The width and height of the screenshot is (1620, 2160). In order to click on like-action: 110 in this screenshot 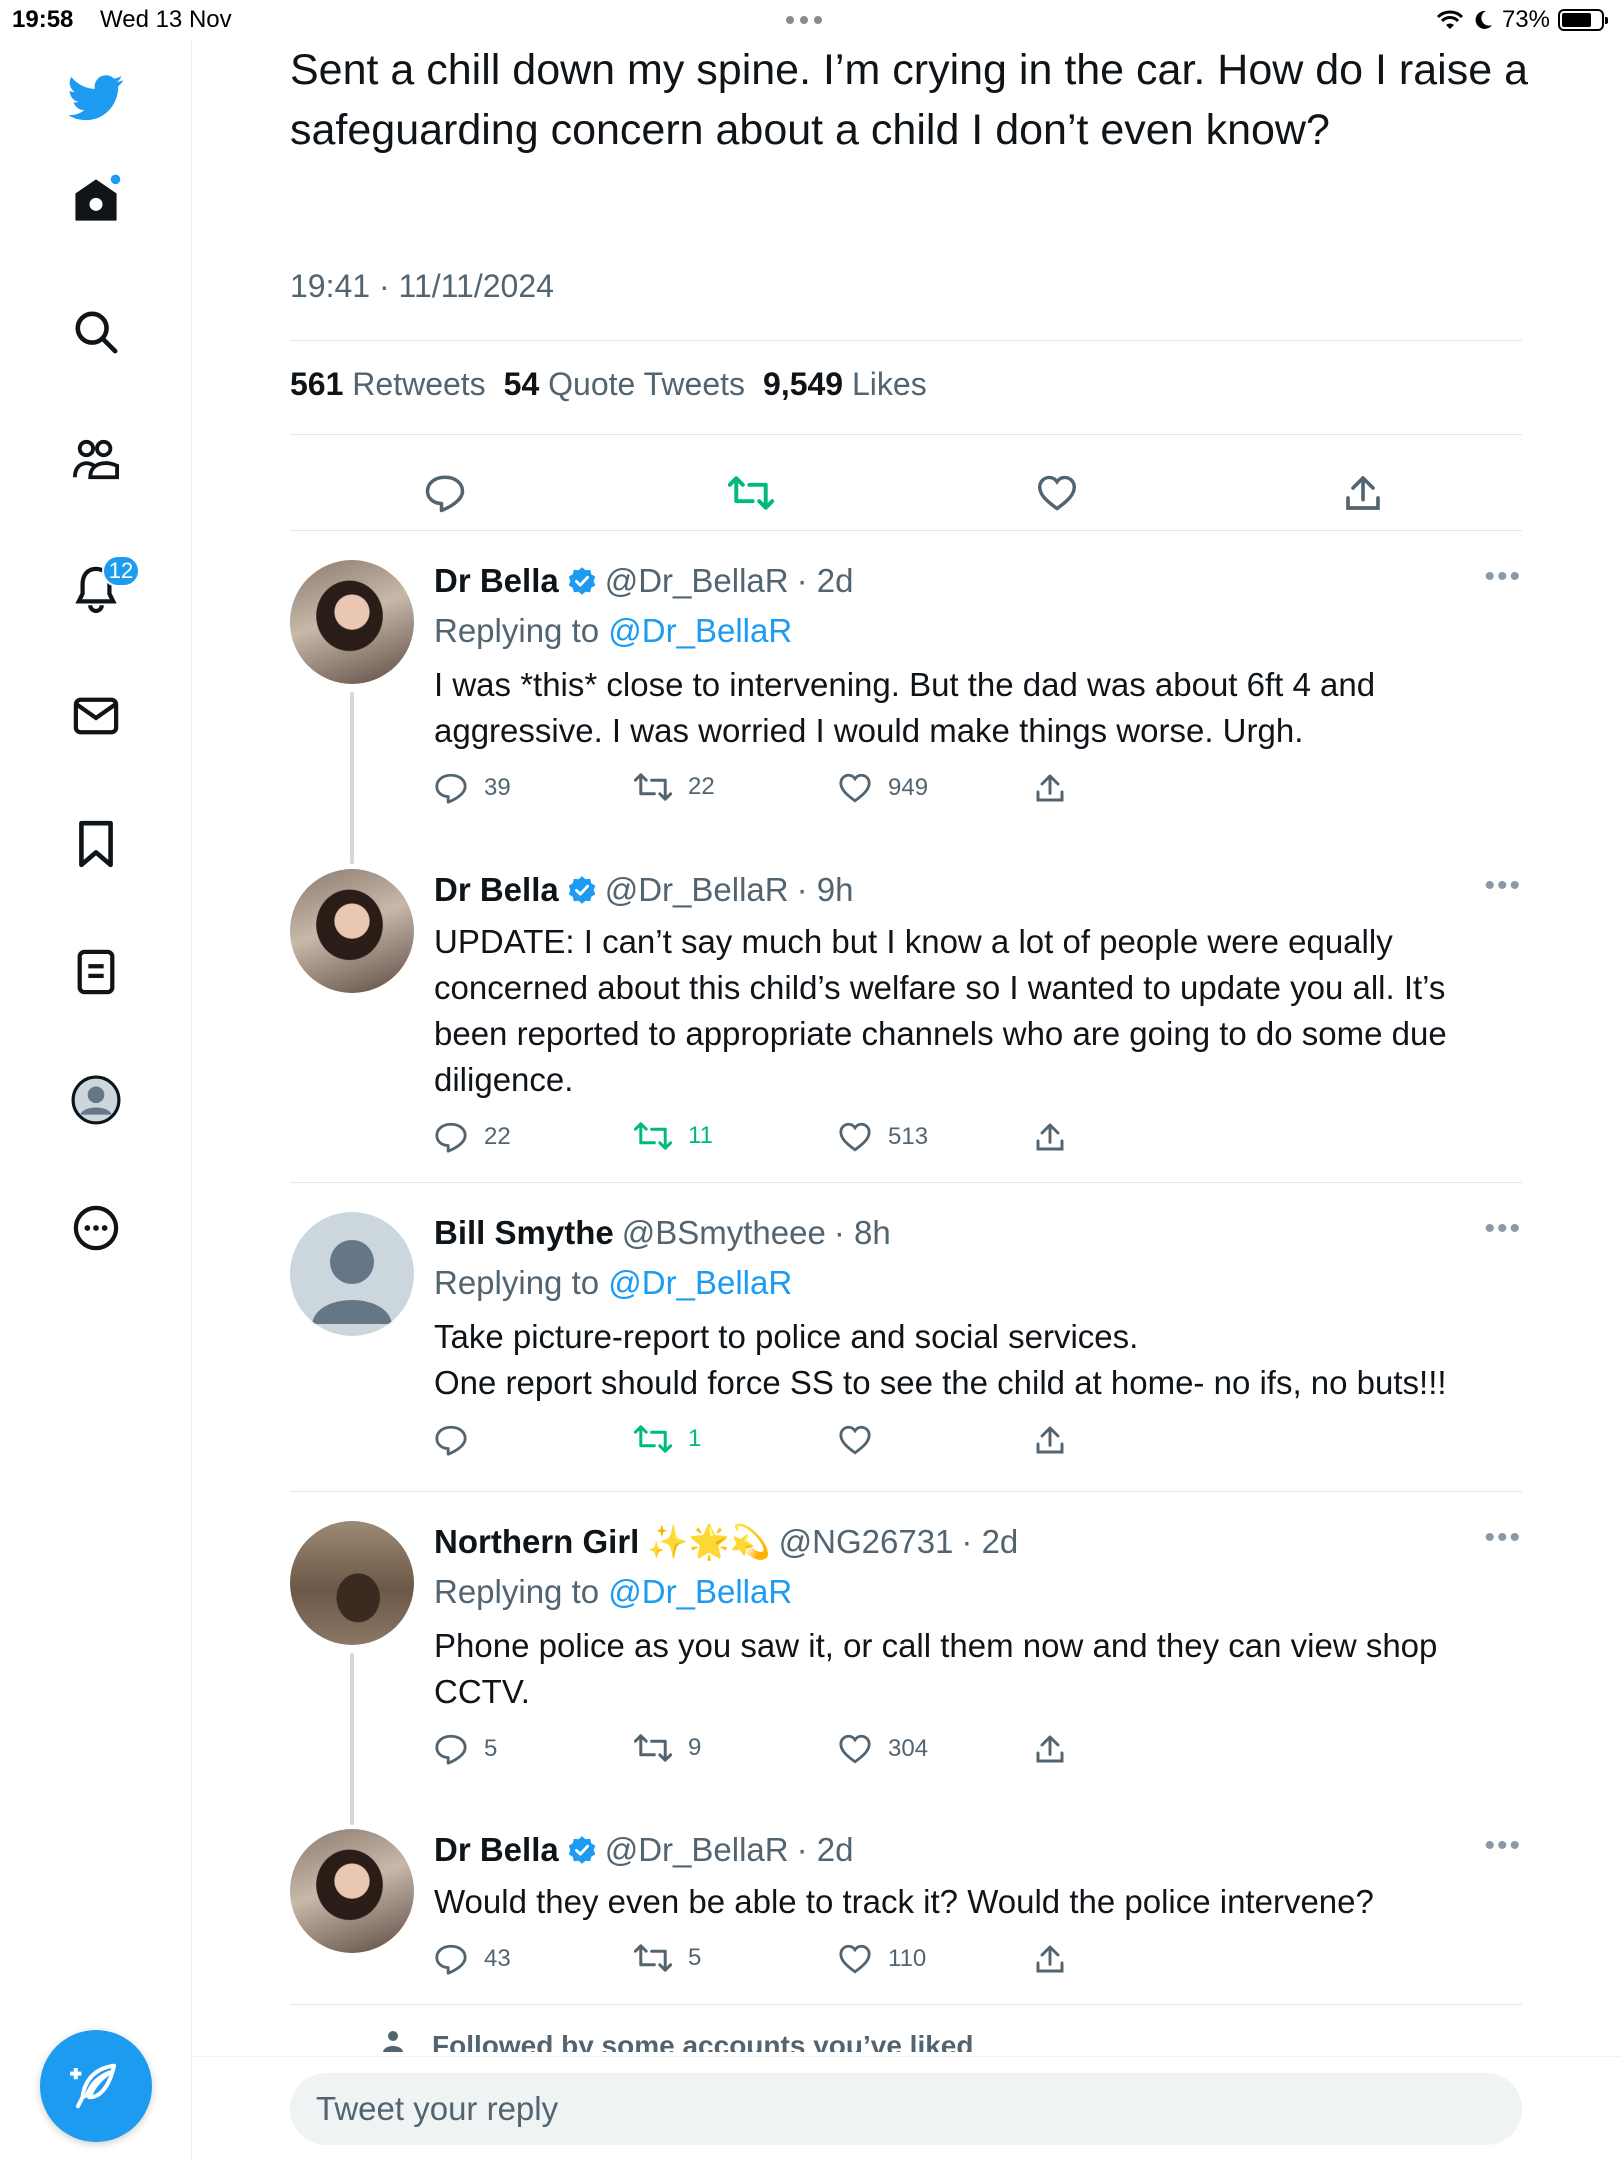, I will do `click(882, 1959)`.